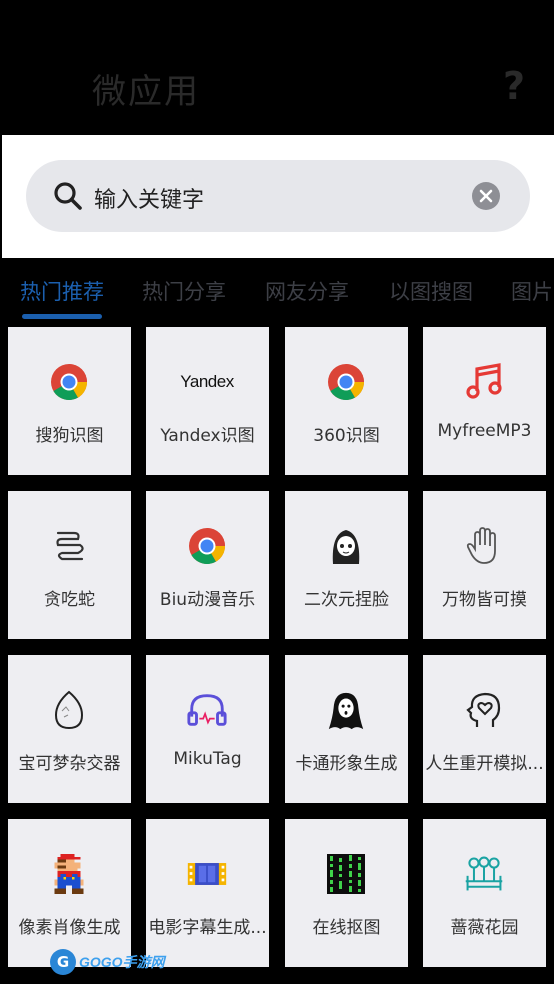 The height and width of the screenshot is (984, 554). I want to click on app-tile-label: 蔷薇花园, so click(484, 928).